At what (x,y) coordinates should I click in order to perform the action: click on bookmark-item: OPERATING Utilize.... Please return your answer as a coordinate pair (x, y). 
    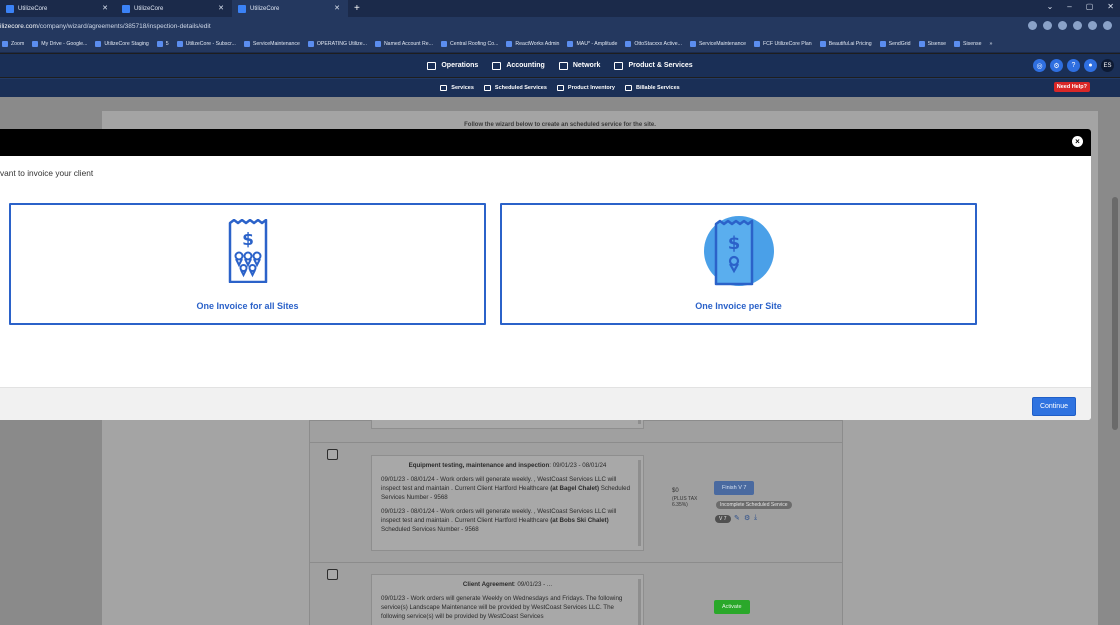
    Looking at the image, I should click on (337, 43).